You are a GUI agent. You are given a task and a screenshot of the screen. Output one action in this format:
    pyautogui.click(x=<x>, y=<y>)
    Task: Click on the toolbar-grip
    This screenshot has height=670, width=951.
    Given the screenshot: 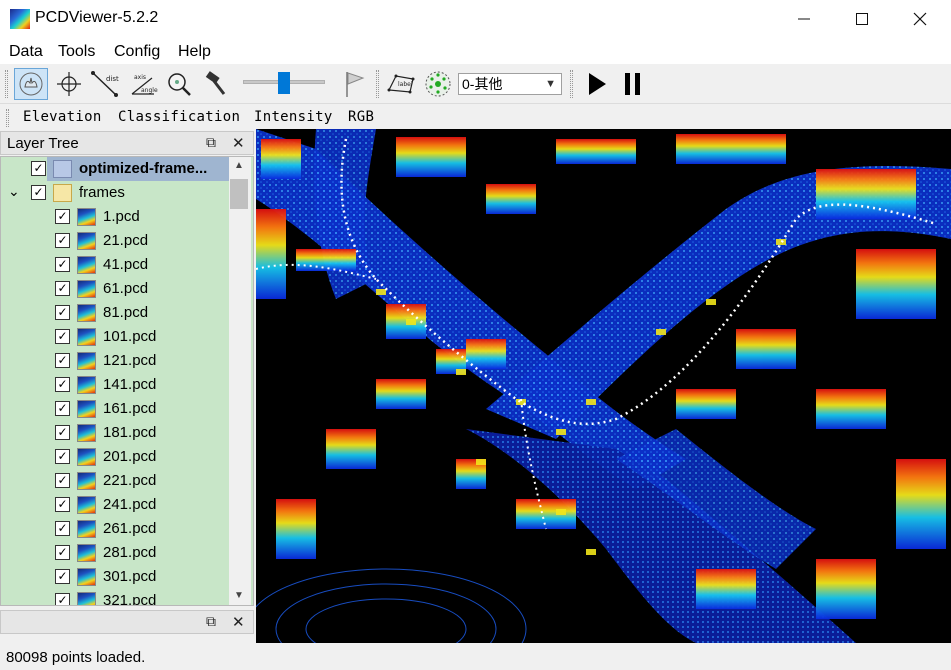 What is the action you would take?
    pyautogui.click(x=6, y=84)
    